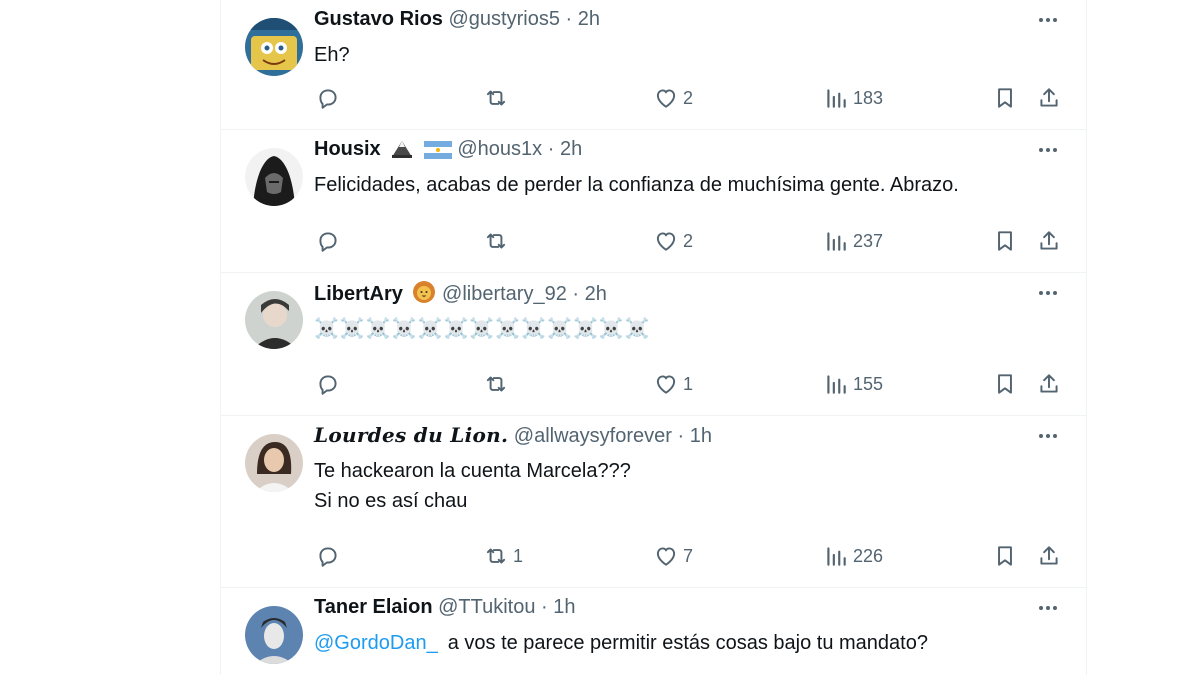 The width and height of the screenshot is (1200, 675). Describe the element at coordinates (472, 471) in the screenshot. I see `tweet-text-line: Te hackearon la cuenta Marcela???` at that location.